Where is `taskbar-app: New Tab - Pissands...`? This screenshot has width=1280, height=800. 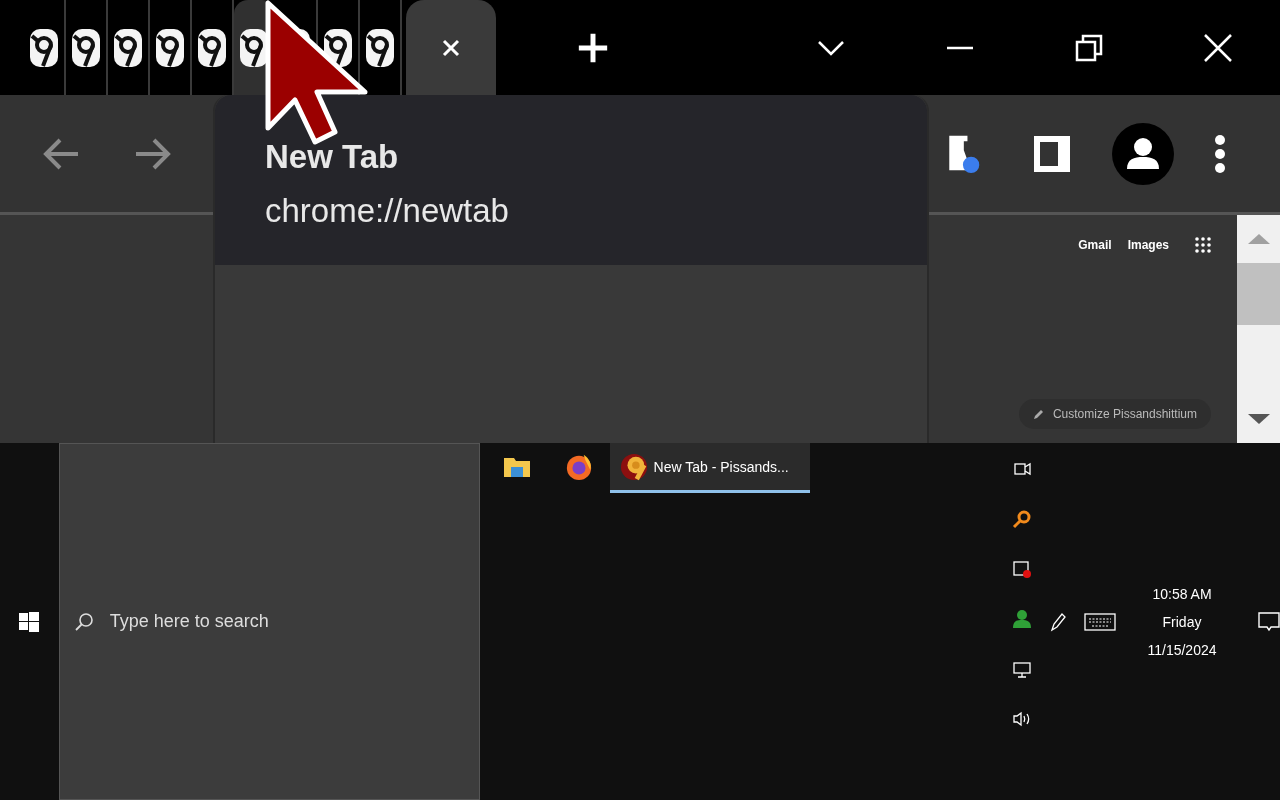
taskbar-app: New Tab - Pissands... is located at coordinates (709, 468).